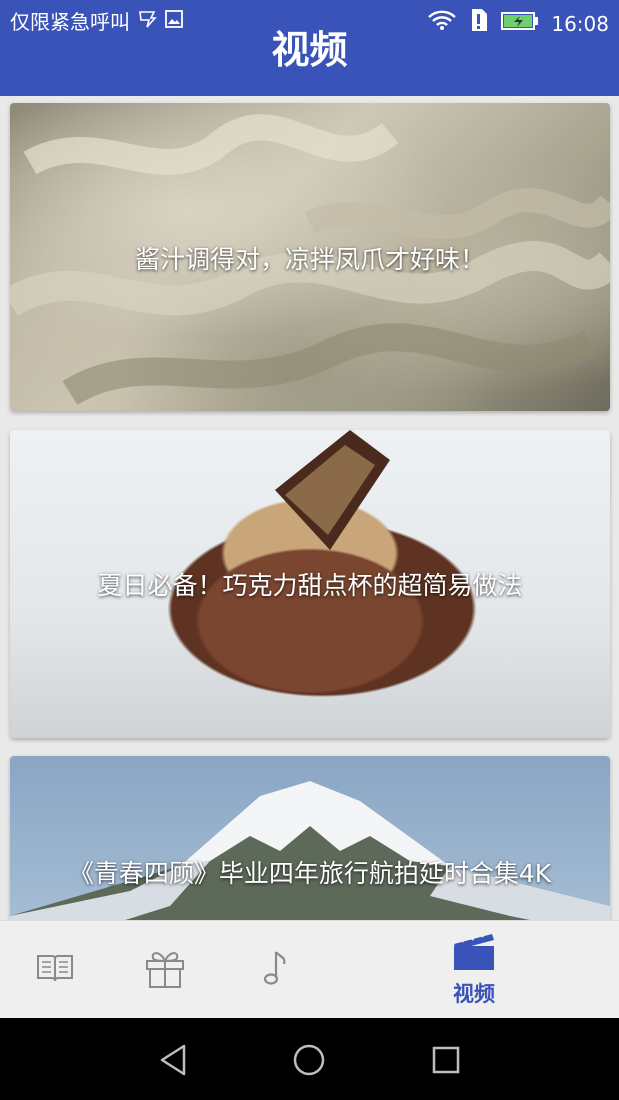 The height and width of the screenshot is (1100, 619). I want to click on status-right: 16:08, so click(518, 23).